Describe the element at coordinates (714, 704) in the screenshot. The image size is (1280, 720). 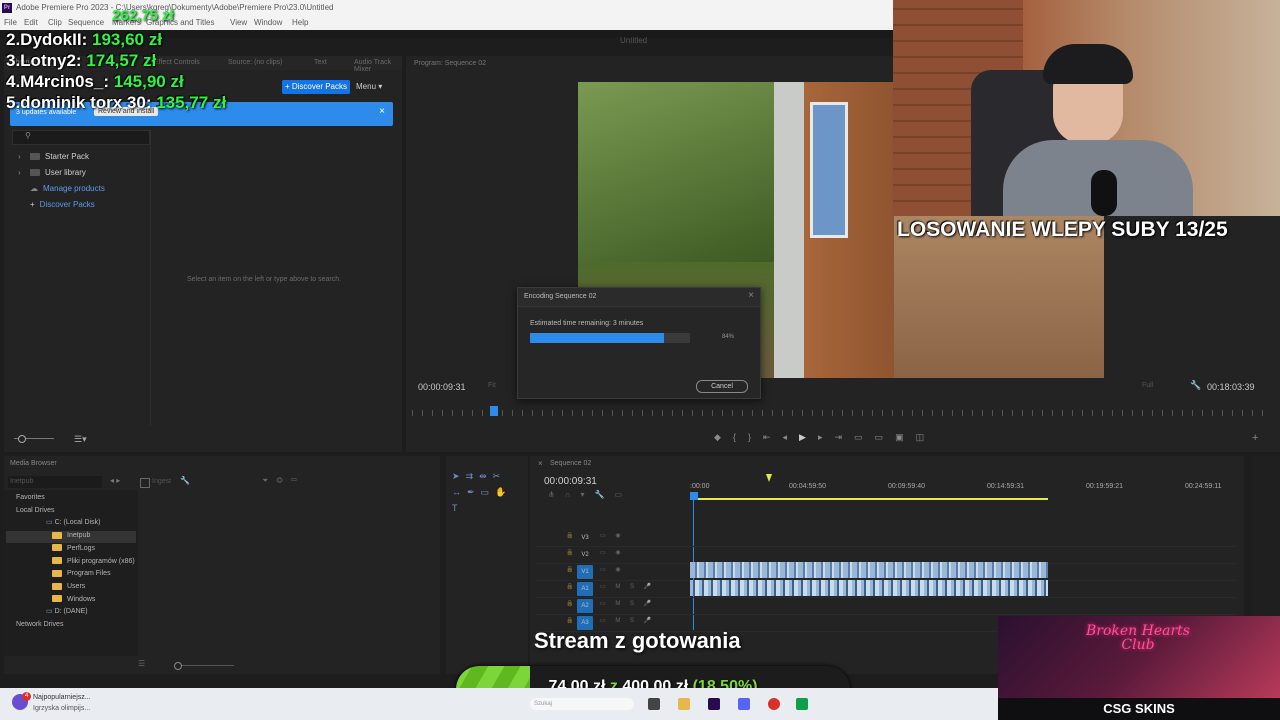
I see `premiere-taskbar-icon` at that location.